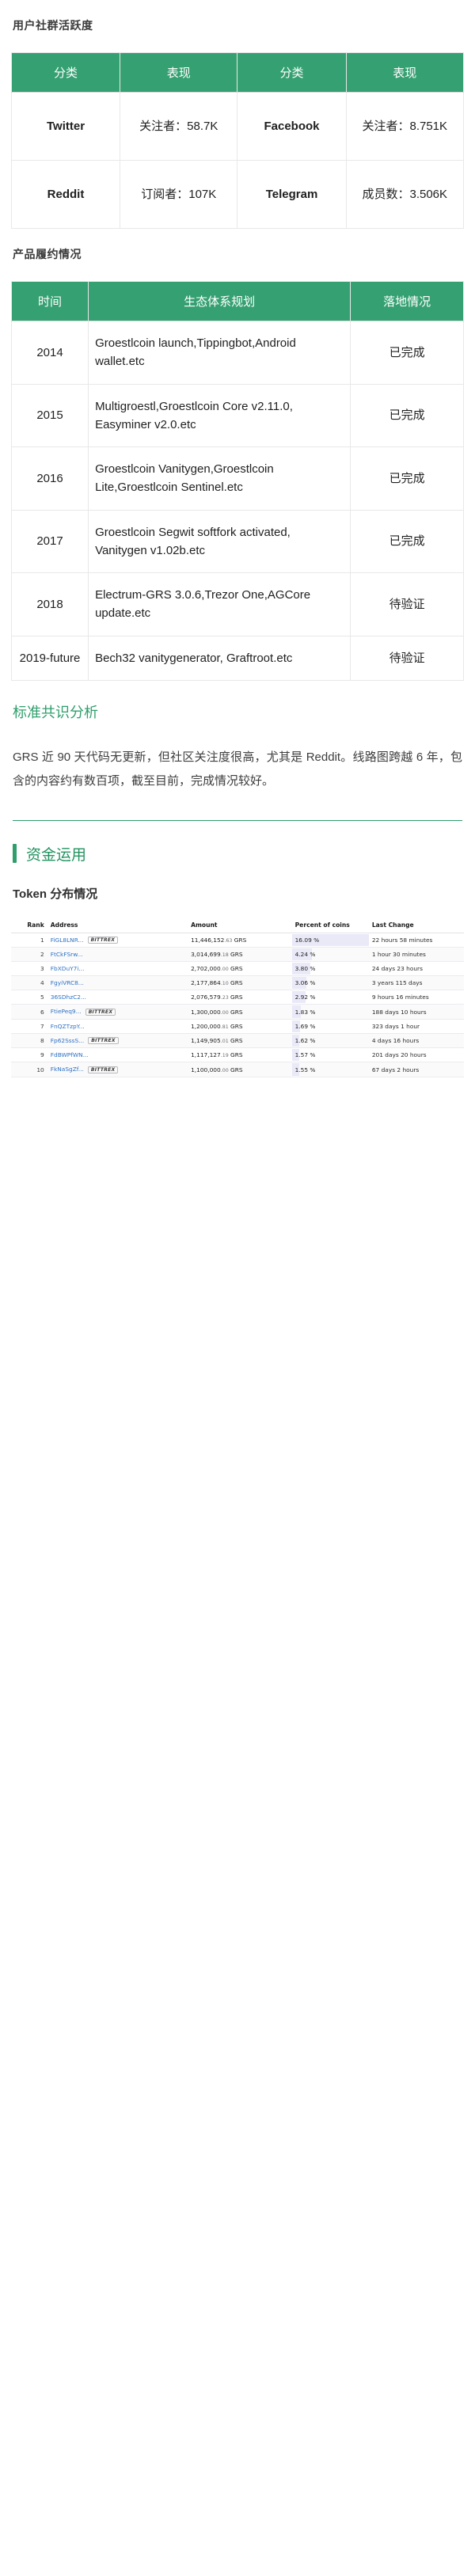 The height and width of the screenshot is (2576, 475). What do you see at coordinates (292, 72) in the screenshot?
I see `col-header-category-2: 分类` at bounding box center [292, 72].